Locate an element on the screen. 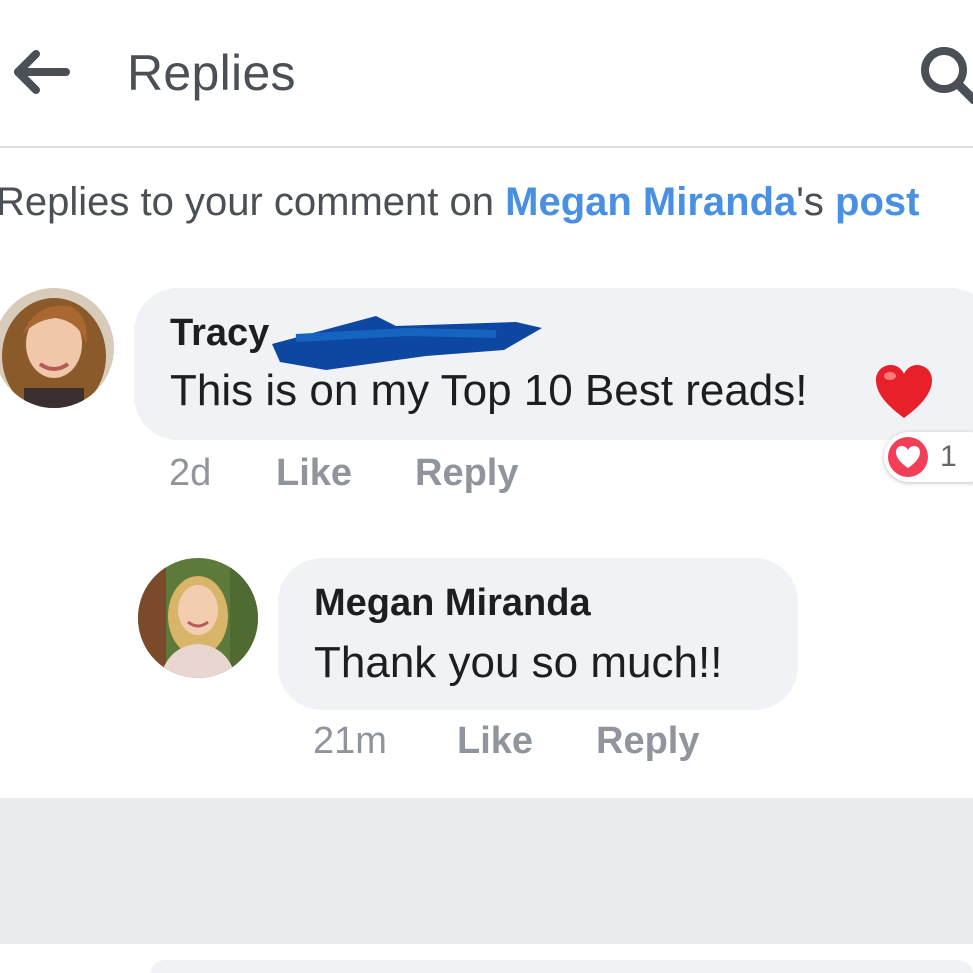 Image resolution: width=973 pixels, height=973 pixels. next-comment-bubble is located at coordinates (561, 966).